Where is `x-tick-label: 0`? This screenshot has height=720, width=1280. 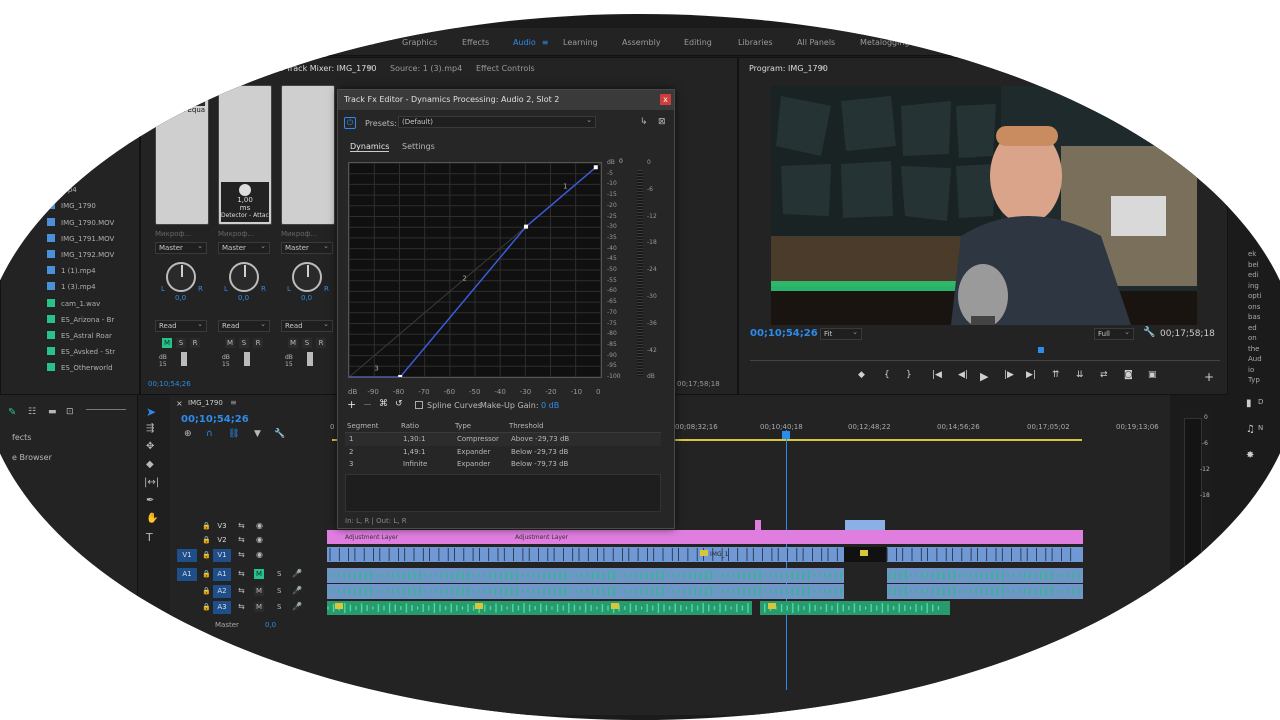 x-tick-label: 0 is located at coordinates (598, 392).